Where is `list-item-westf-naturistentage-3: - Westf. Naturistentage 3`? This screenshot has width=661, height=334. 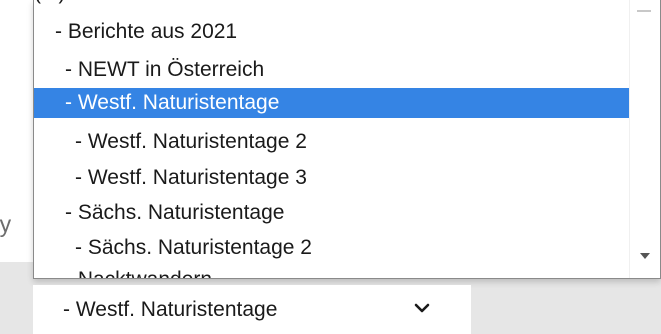 list-item-westf-naturistentage-3: - Westf. Naturistentage 3 is located at coordinates (170, 178).